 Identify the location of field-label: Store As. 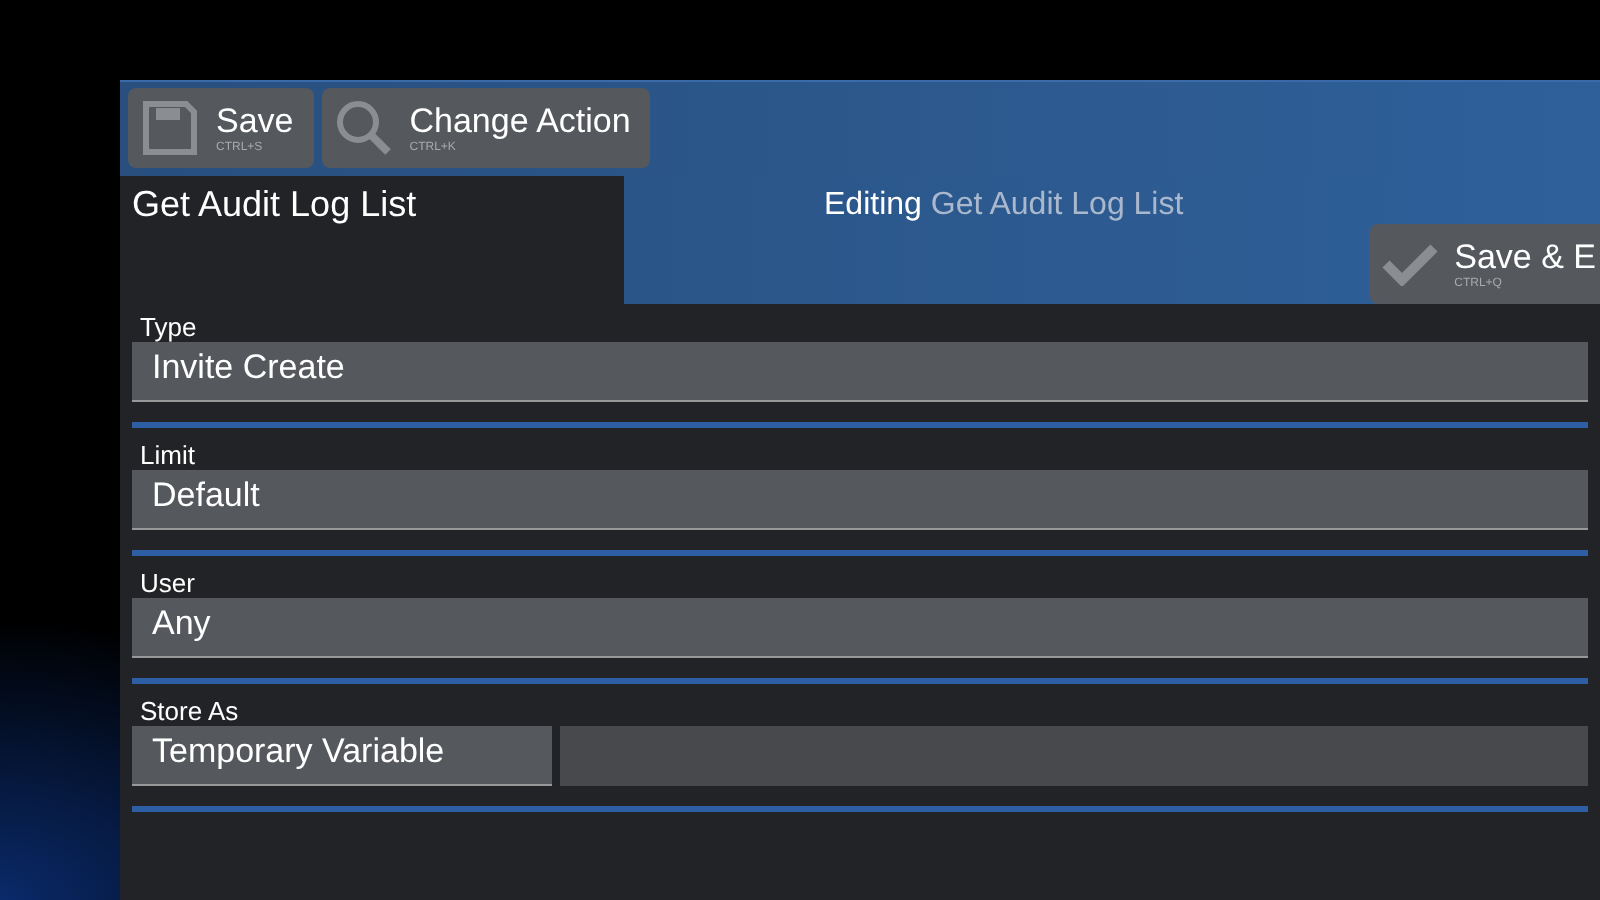
(189, 711).